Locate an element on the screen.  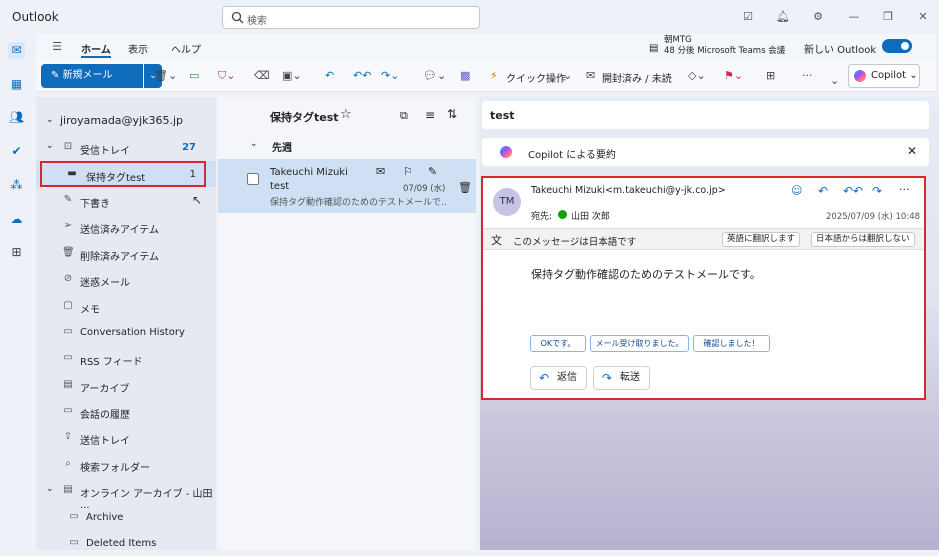
folder-deleted-items-sub: ▭ Deleted Items is located at coordinates (126, 543).